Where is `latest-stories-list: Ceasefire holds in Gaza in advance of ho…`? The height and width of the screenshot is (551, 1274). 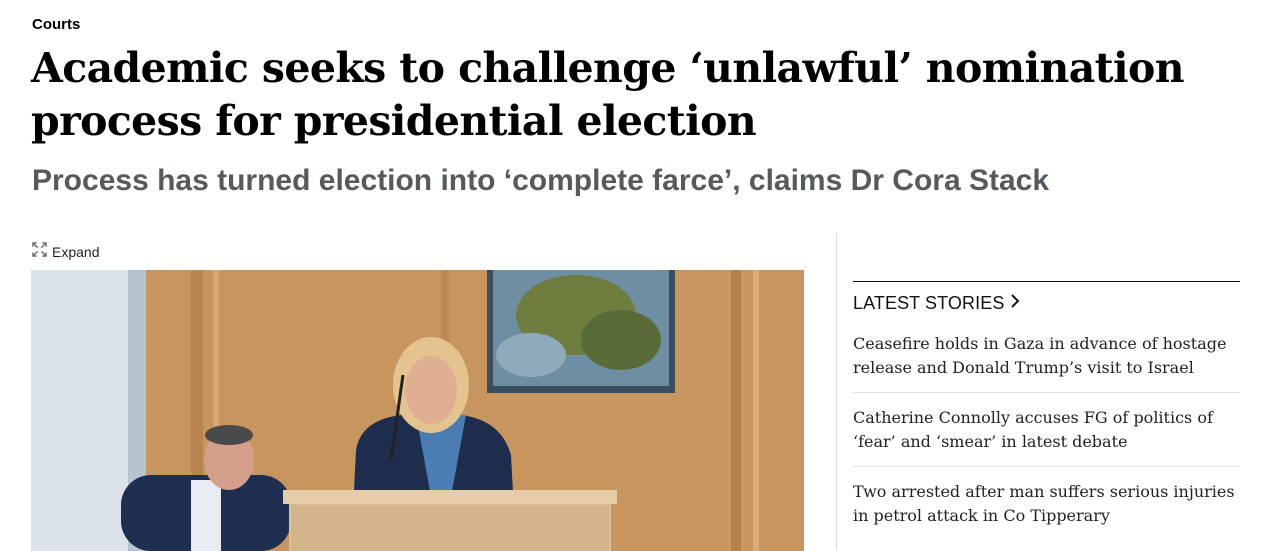
latest-stories-list: Ceasefire holds in Gaza in advance of ho… is located at coordinates (1046, 436).